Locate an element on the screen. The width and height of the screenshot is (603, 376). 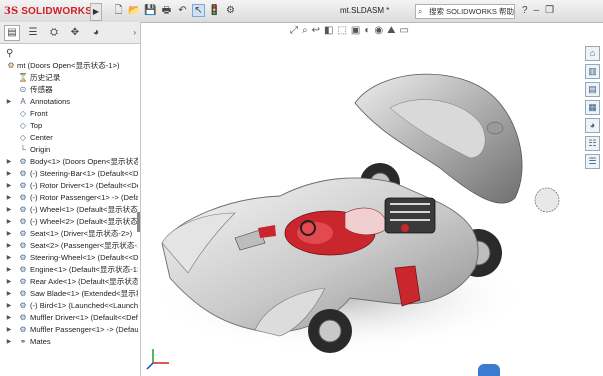
solidworks-logo: 3S SOLIDWORKS is located at coordinates (48, 11).